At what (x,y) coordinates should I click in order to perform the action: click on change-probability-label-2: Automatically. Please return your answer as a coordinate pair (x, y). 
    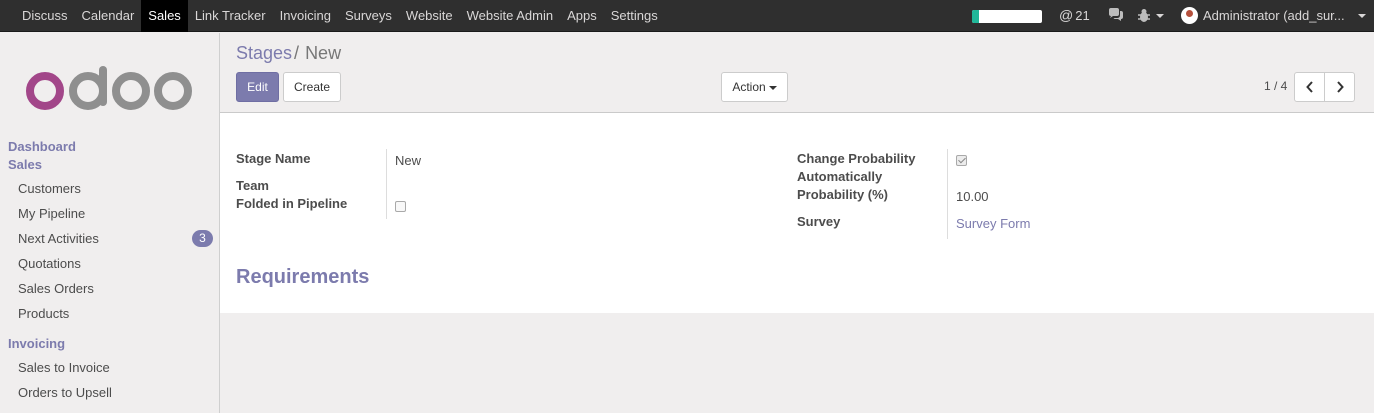
    Looking at the image, I should click on (840, 176).